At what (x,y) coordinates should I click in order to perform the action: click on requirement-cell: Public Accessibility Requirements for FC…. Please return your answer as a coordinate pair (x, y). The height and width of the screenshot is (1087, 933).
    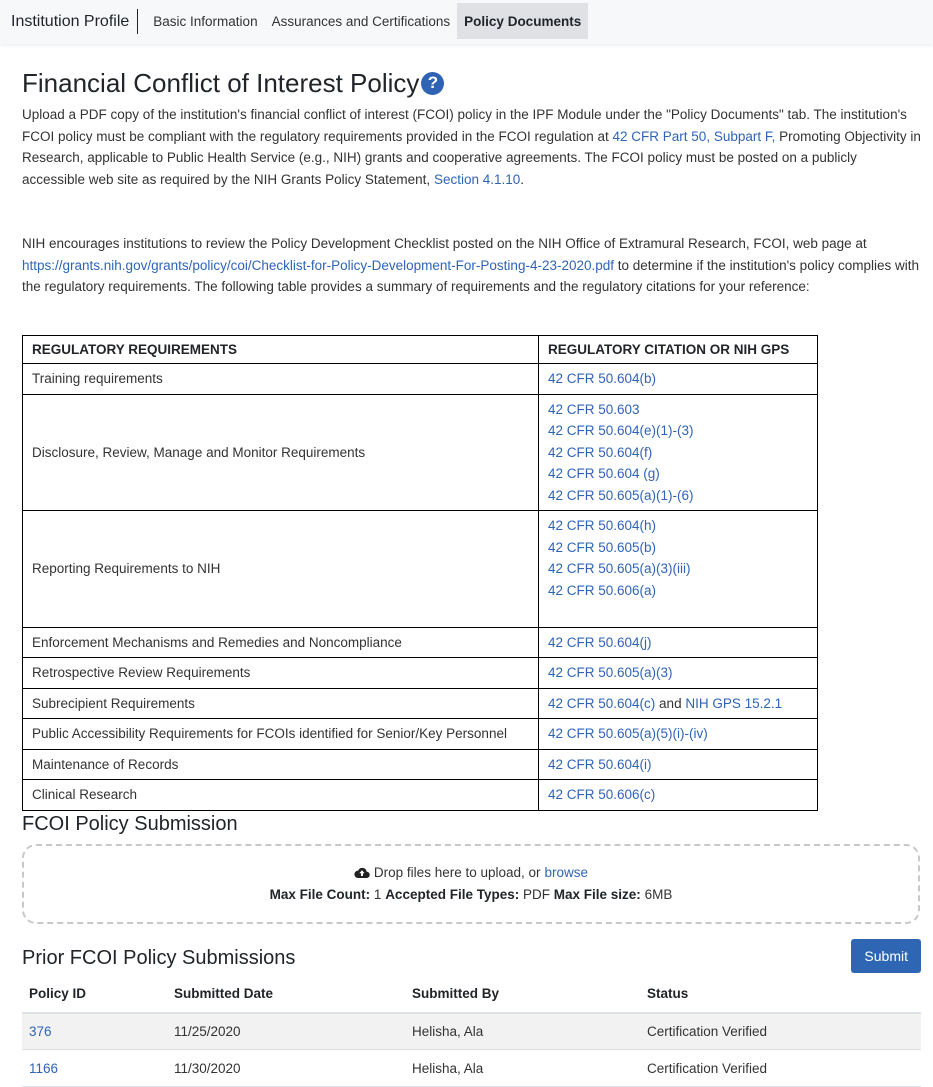
    Looking at the image, I should click on (281, 734).